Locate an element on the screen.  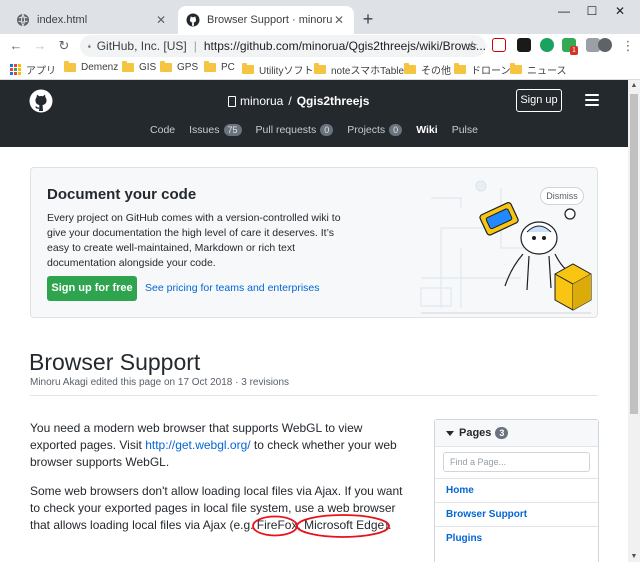
apps-grid-icon is located at coordinates (15, 69).